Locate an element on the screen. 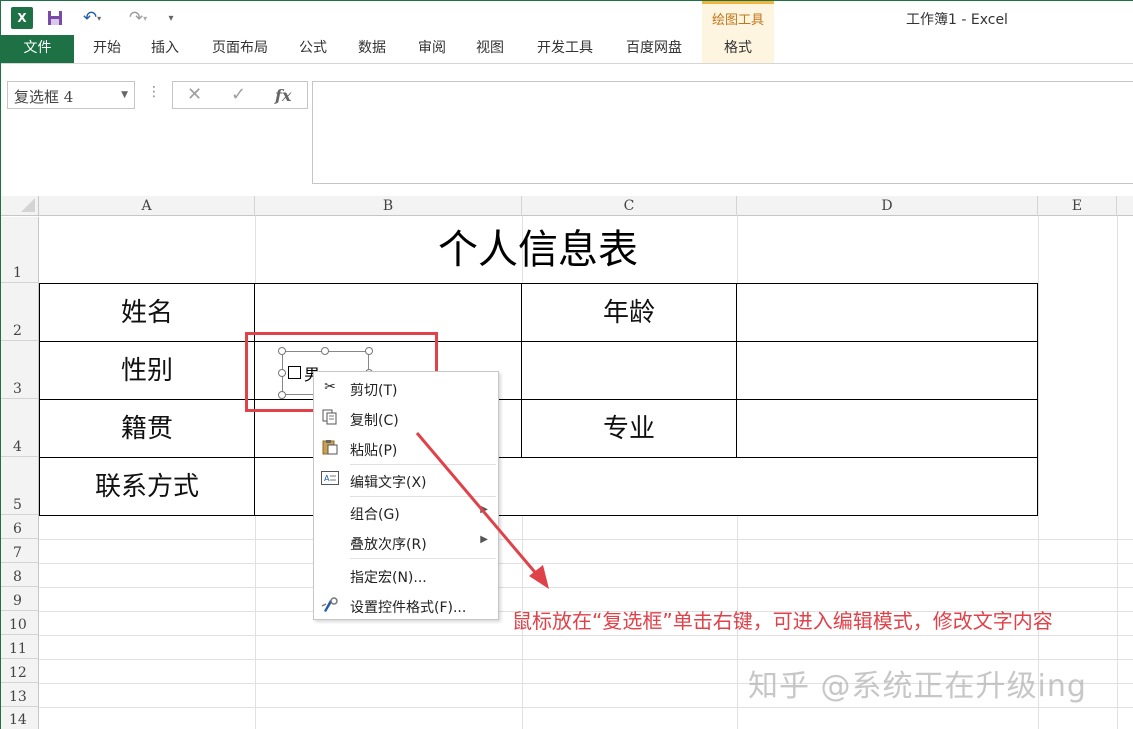 This screenshot has width=1133, height=729. menu-item-label: 叠放次序(R) is located at coordinates (388, 545).